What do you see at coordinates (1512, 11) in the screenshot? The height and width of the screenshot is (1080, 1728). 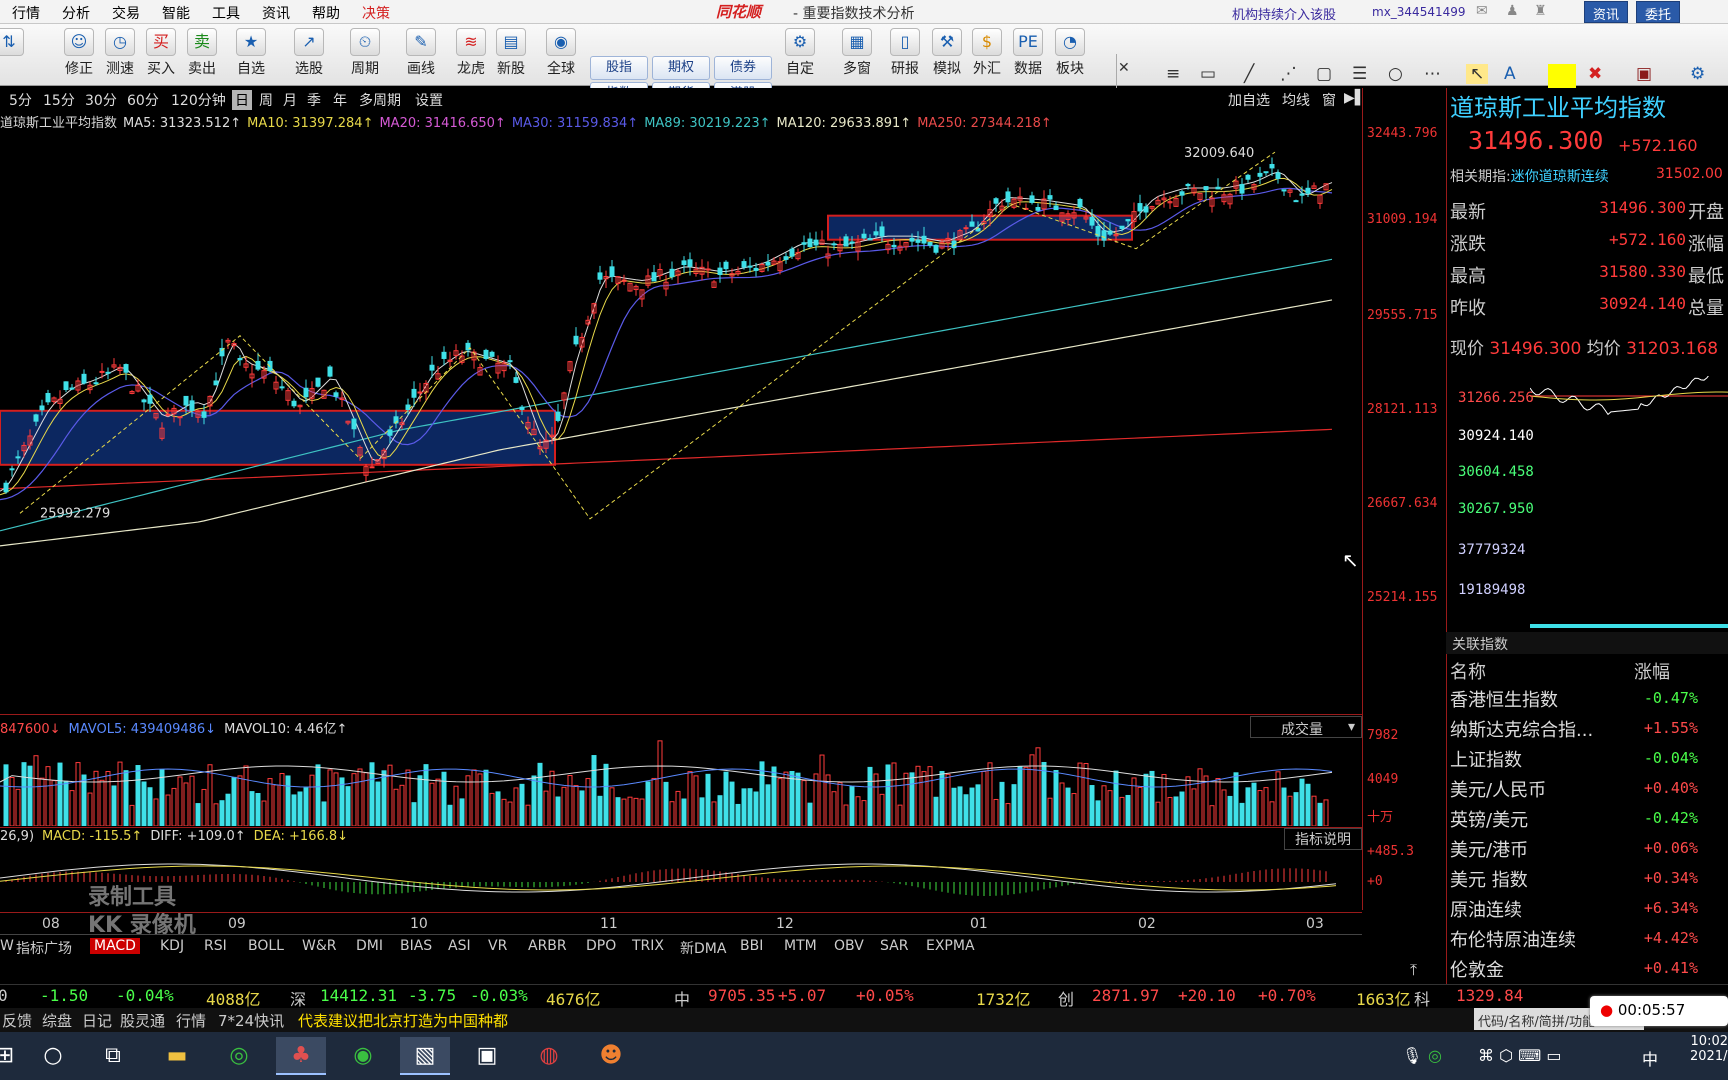 I see `bell-icon: ♟` at bounding box center [1512, 11].